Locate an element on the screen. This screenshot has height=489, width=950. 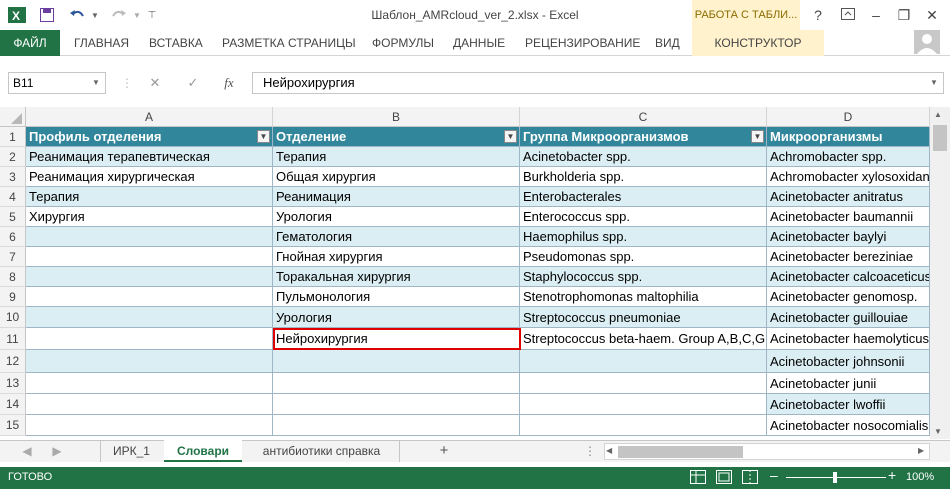
table-cell-a15 is located at coordinates (149, 425).